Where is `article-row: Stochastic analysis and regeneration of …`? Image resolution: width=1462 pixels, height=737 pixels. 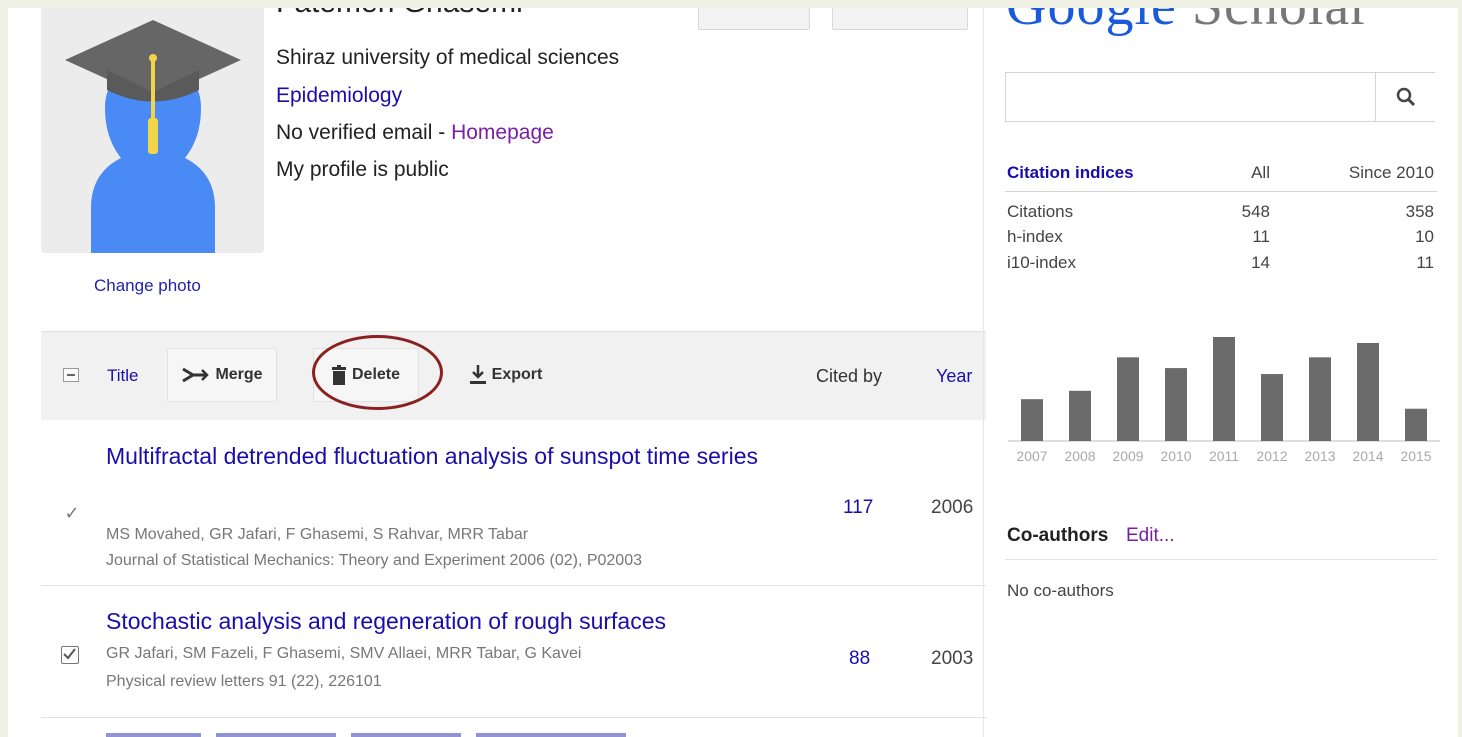
article-row: Stochastic analysis and regeneration of … is located at coordinates (513, 652).